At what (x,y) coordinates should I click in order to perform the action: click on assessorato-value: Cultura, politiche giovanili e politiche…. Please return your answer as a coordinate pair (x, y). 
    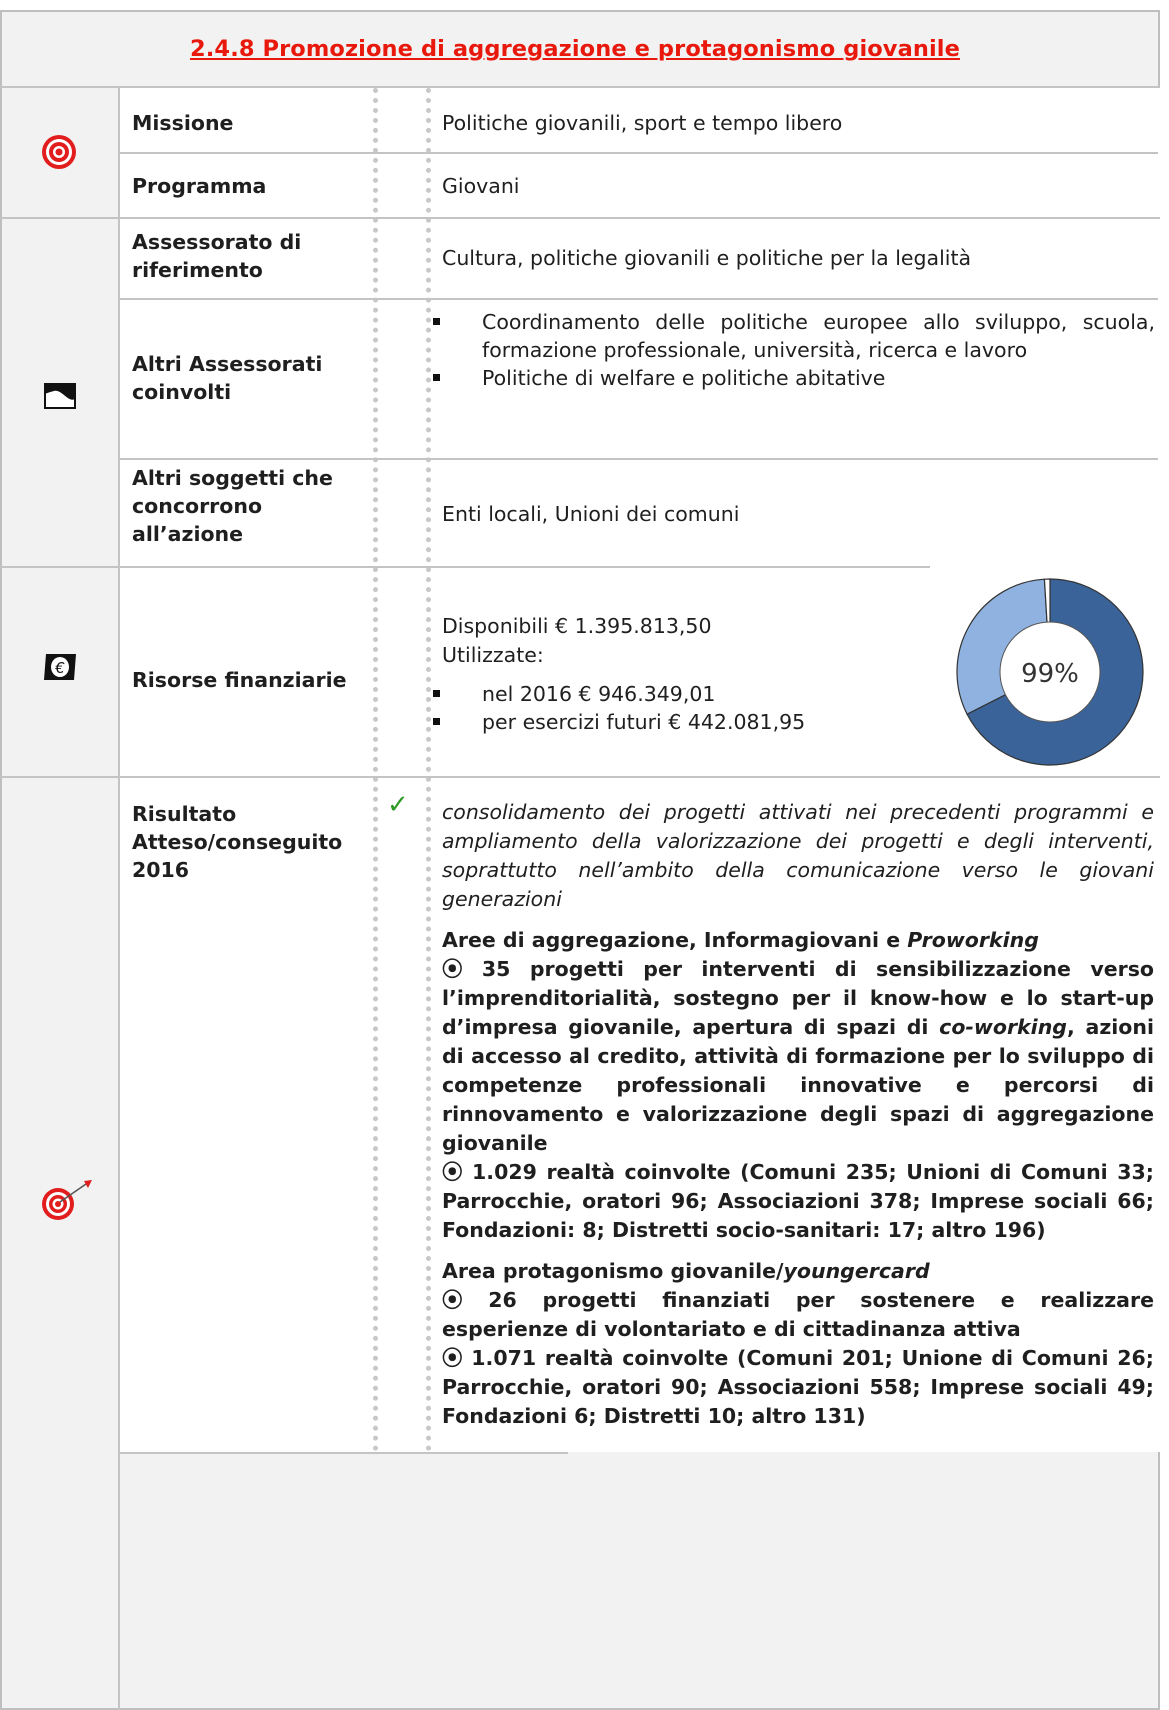
    Looking at the image, I should click on (707, 258).